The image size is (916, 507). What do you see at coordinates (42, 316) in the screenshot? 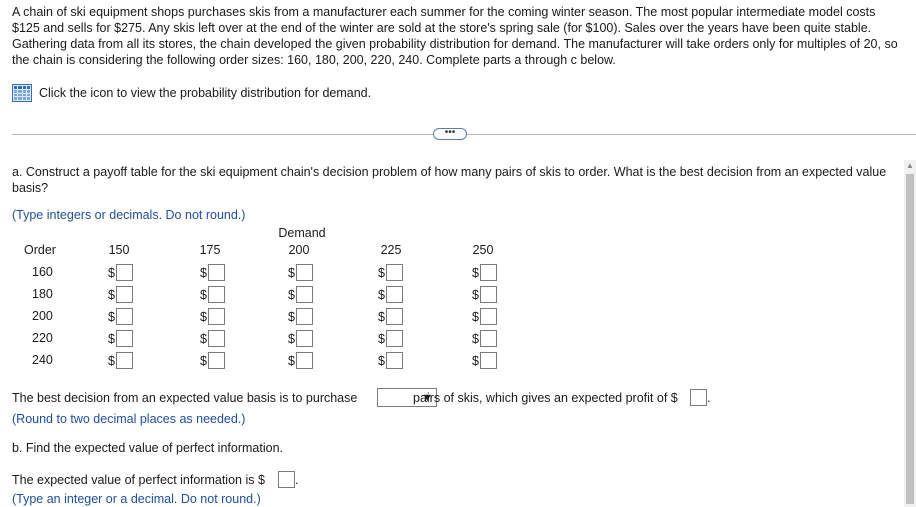
I see `order-size-label: 200` at bounding box center [42, 316].